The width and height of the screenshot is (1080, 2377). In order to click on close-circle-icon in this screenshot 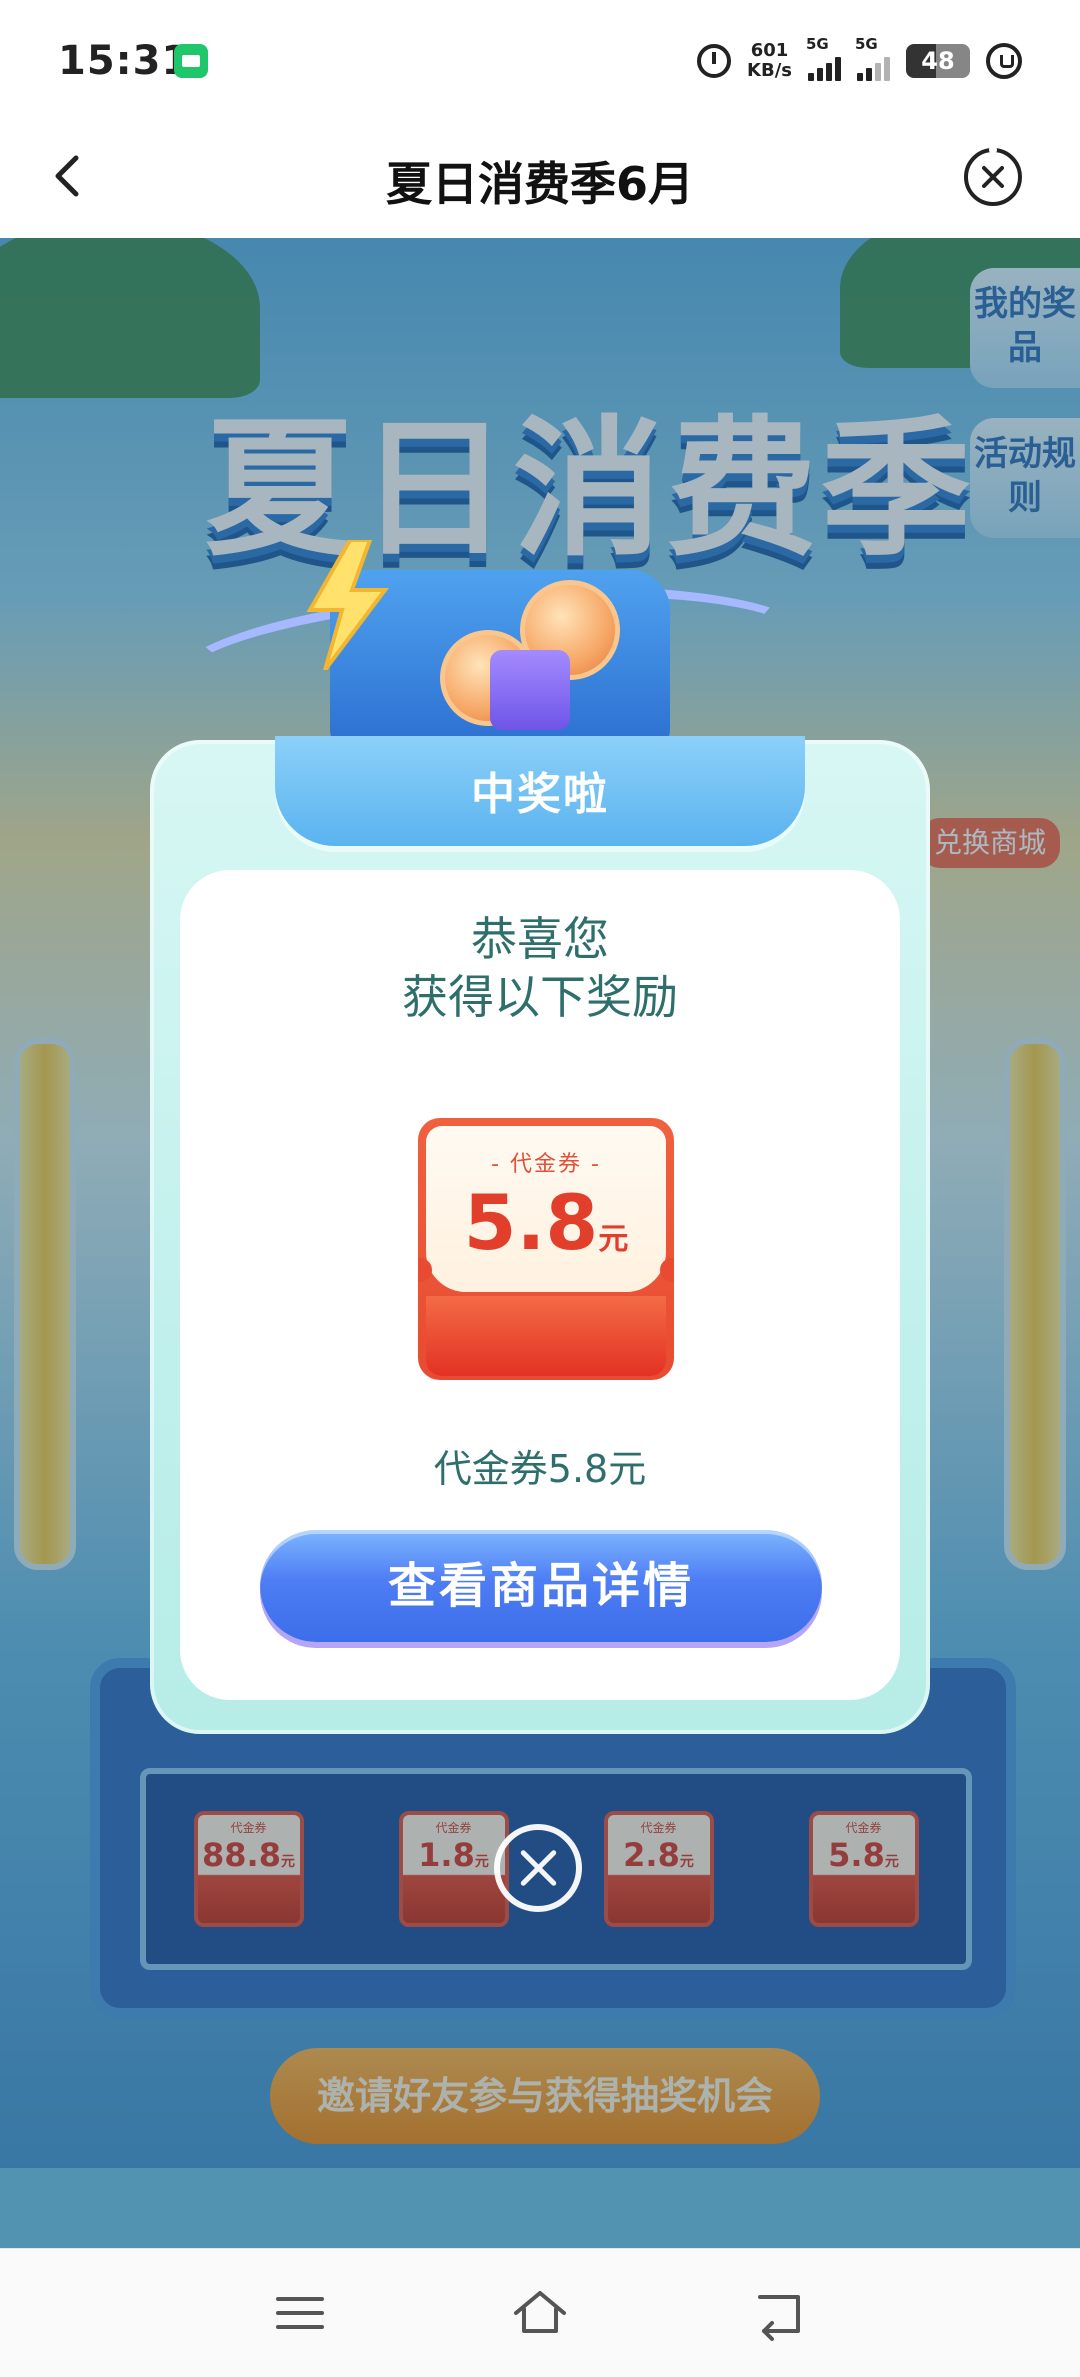, I will do `click(993, 176)`.